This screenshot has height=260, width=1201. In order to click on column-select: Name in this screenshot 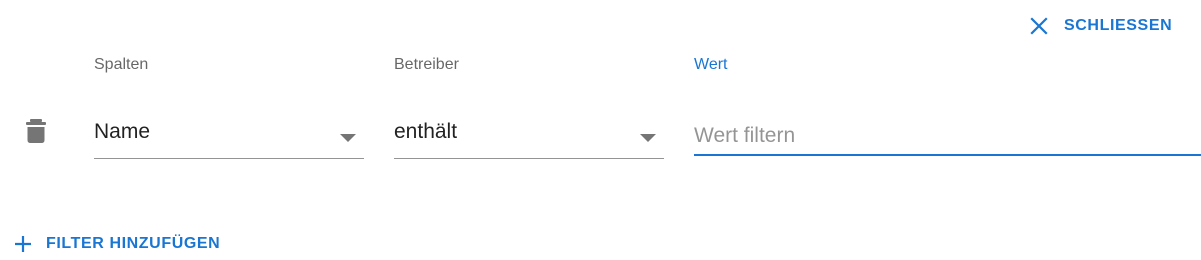, I will do `click(229, 131)`.